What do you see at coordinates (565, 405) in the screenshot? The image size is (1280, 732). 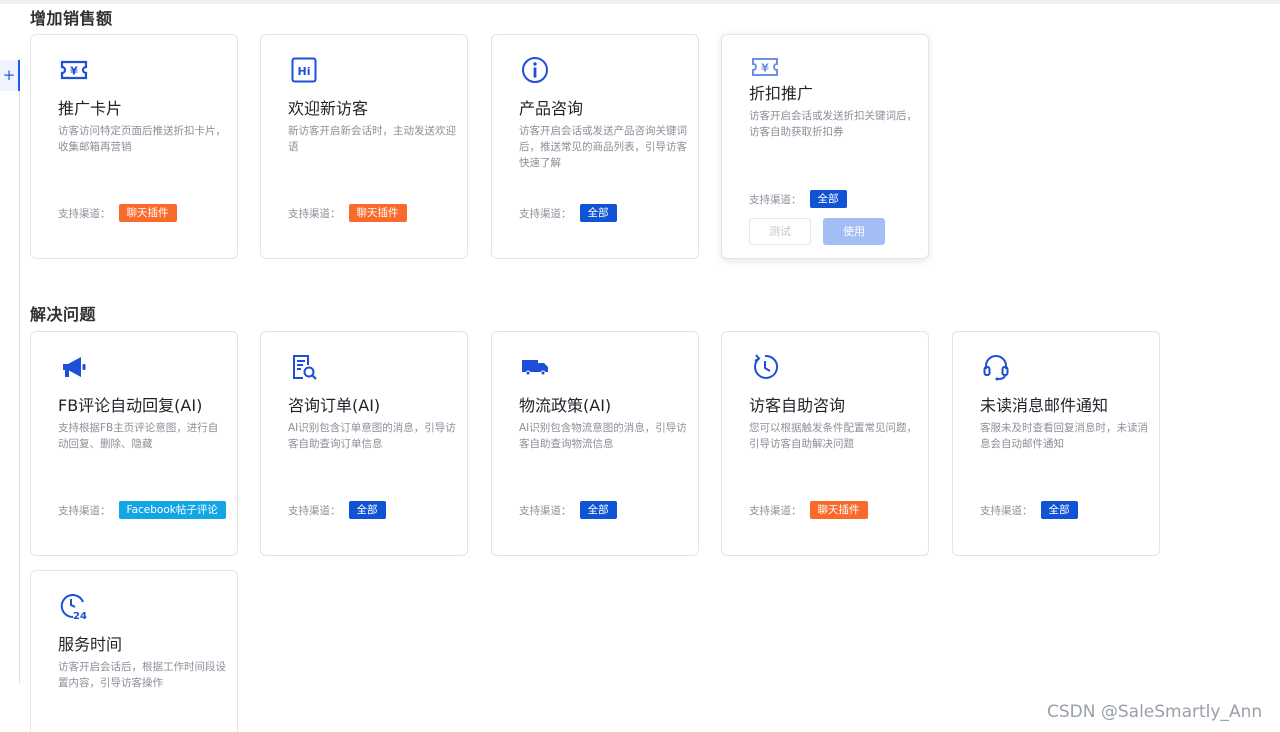 I see `card-title: 物流政策(AI)` at bounding box center [565, 405].